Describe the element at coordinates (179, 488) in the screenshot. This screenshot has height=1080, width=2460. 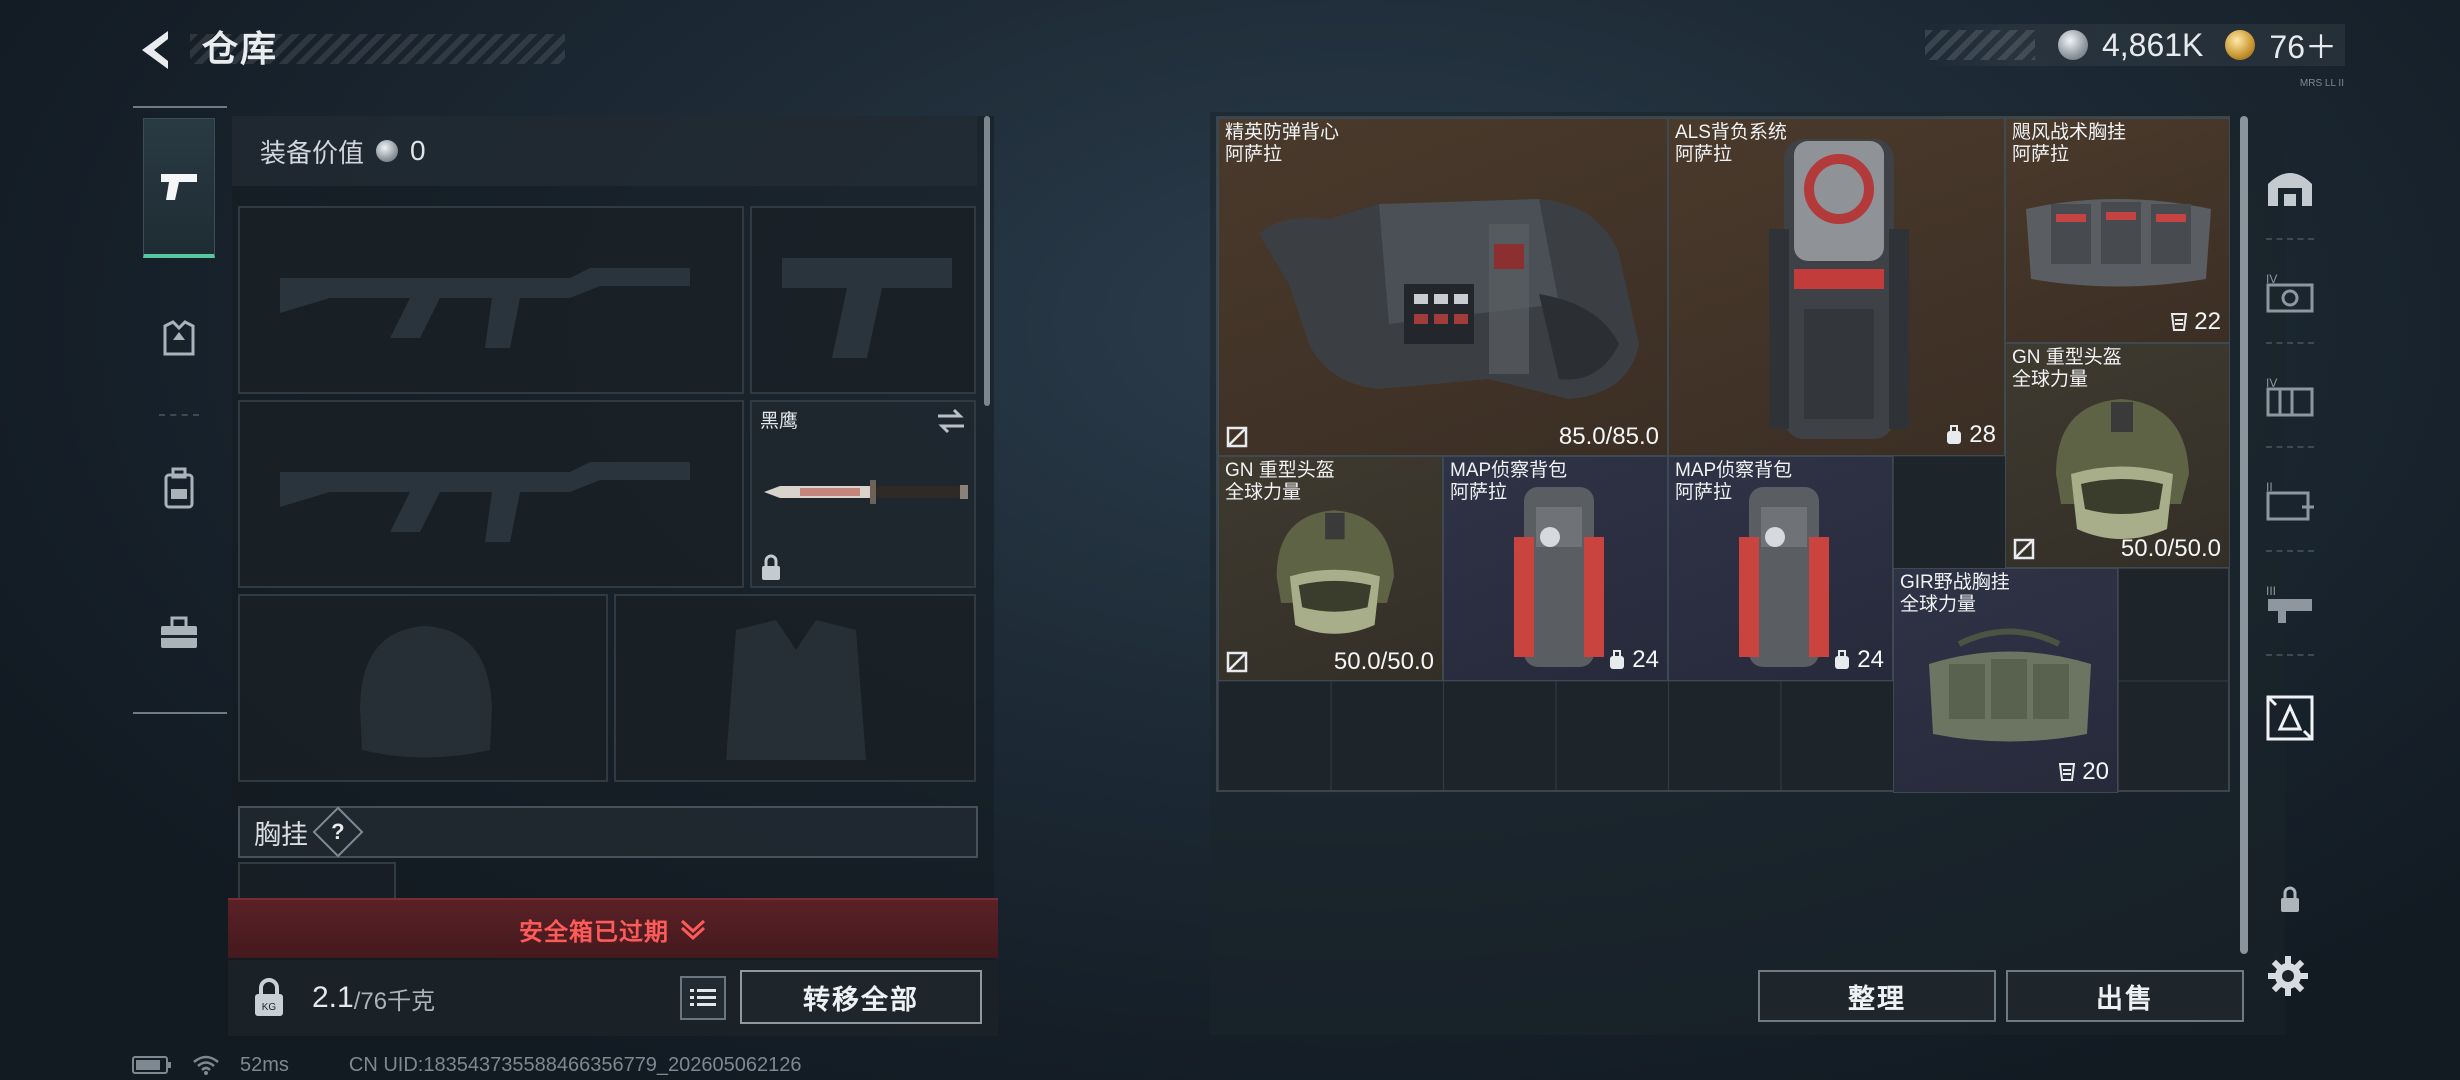
I see `tab-backpack` at that location.